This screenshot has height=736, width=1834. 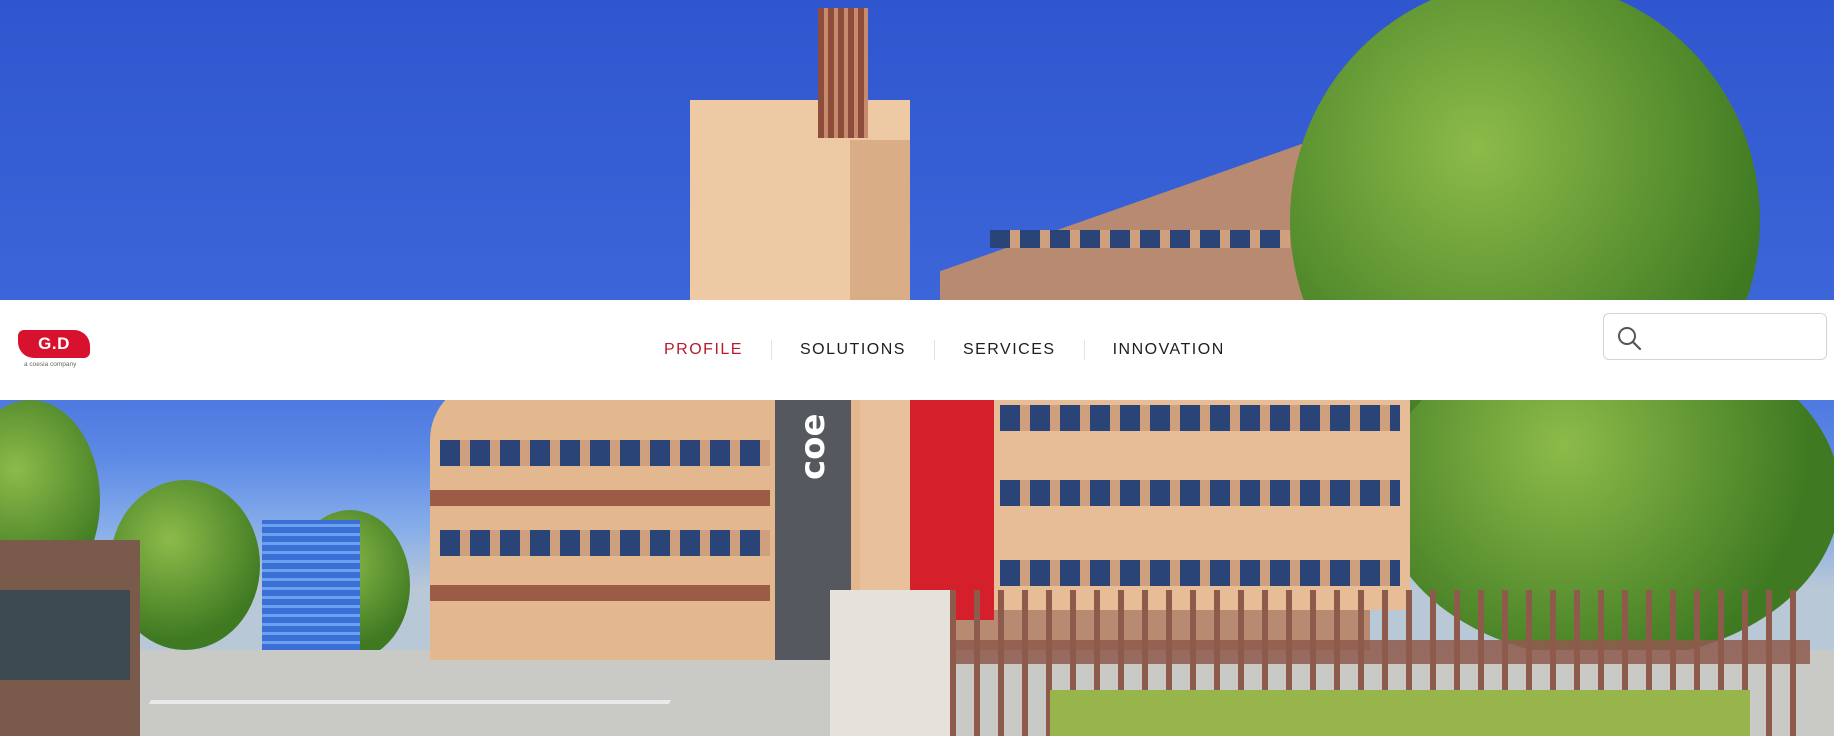 What do you see at coordinates (813, 446) in the screenshot?
I see `totem-logo: coe` at bounding box center [813, 446].